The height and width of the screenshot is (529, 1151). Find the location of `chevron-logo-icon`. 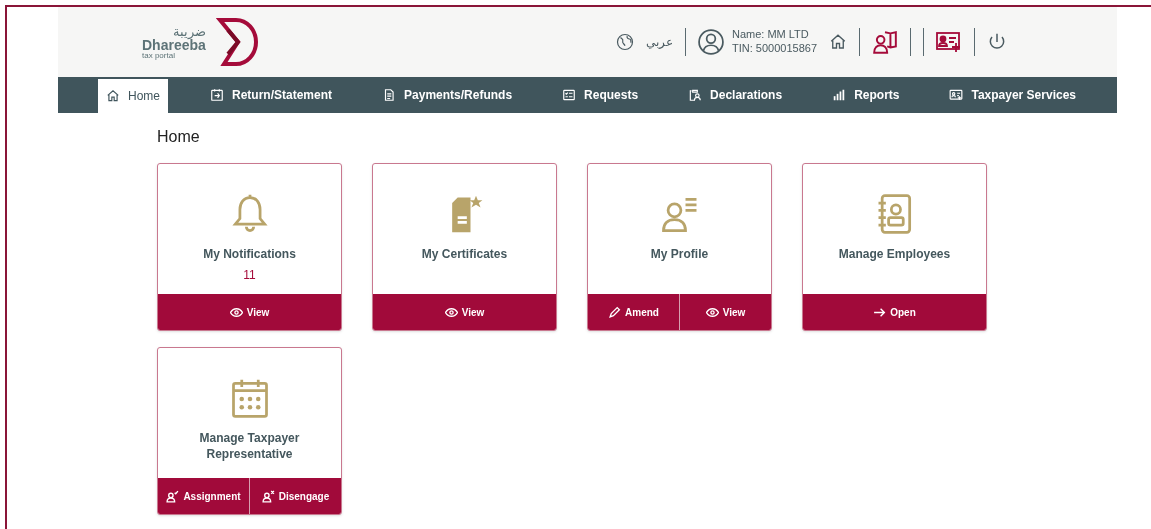

chevron-logo-icon is located at coordinates (236, 42).